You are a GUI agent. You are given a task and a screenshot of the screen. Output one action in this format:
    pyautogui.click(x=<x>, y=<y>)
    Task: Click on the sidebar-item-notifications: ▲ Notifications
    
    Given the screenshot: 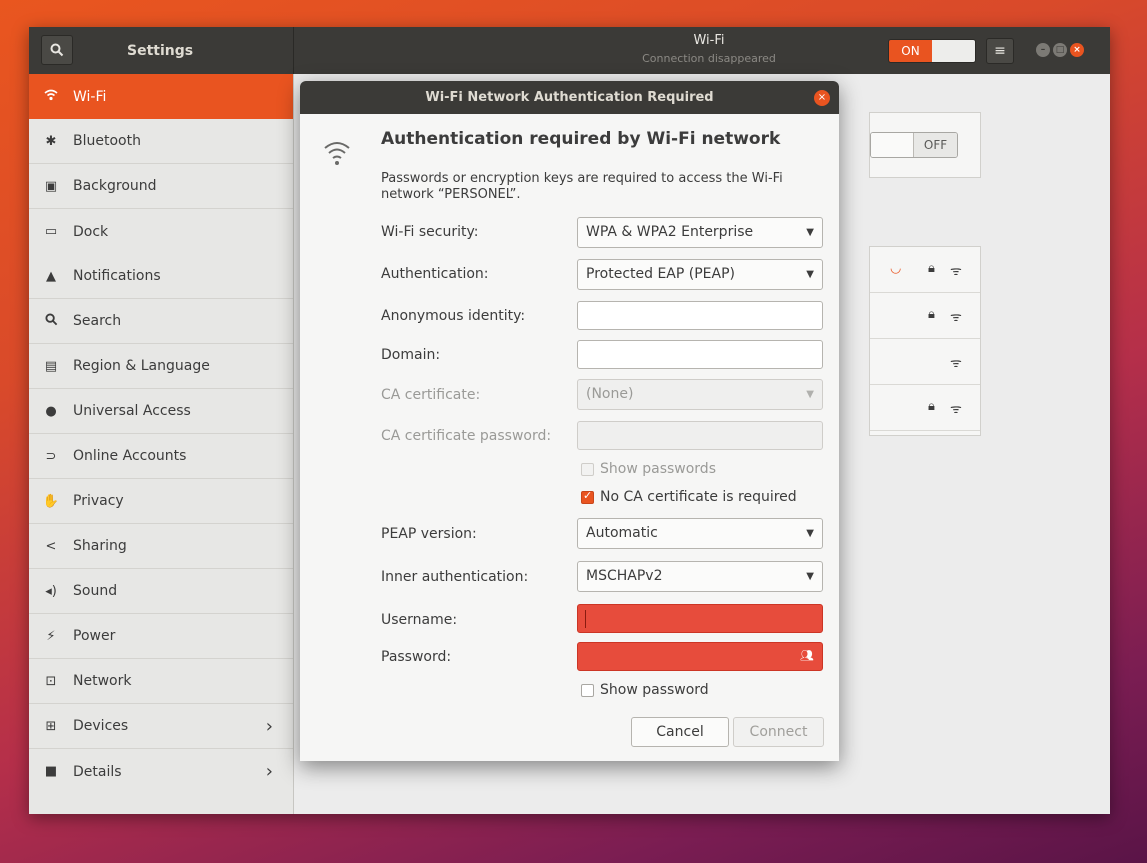 What is the action you would take?
    pyautogui.click(x=161, y=276)
    